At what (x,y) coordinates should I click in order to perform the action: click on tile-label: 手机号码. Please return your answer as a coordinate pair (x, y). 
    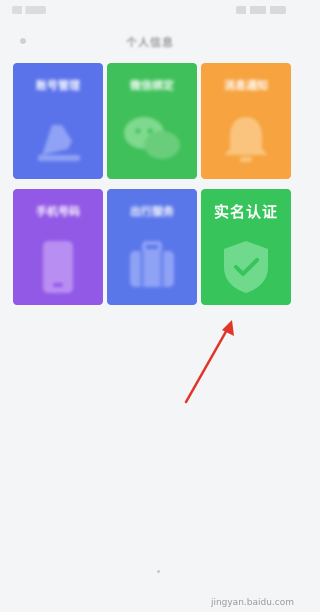
    Looking at the image, I should click on (58, 211).